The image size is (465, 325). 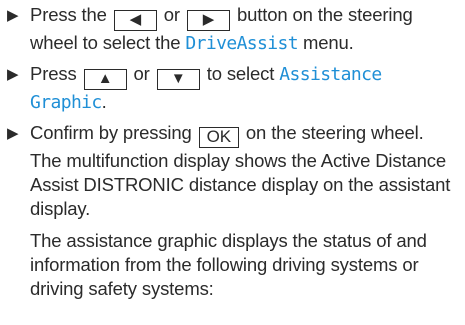 What do you see at coordinates (218, 137) in the screenshot?
I see `ok-key: OK` at bounding box center [218, 137].